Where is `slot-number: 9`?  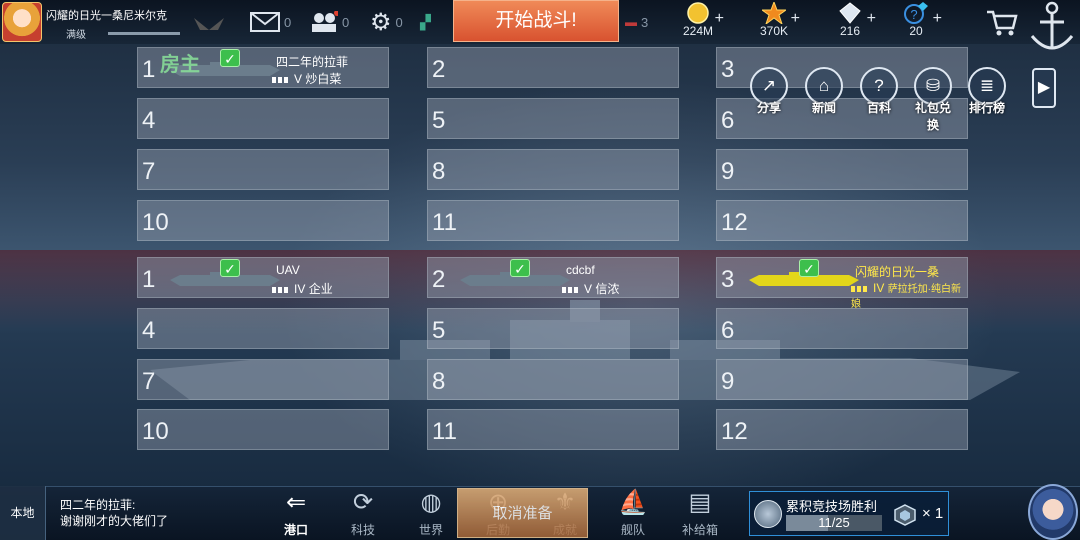 slot-number: 9 is located at coordinates (728, 381).